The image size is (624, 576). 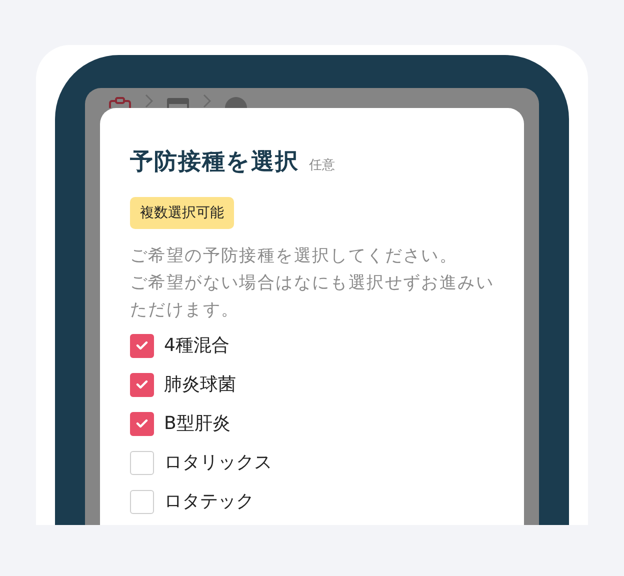 I want to click on clipboard-icon, so click(x=120, y=102).